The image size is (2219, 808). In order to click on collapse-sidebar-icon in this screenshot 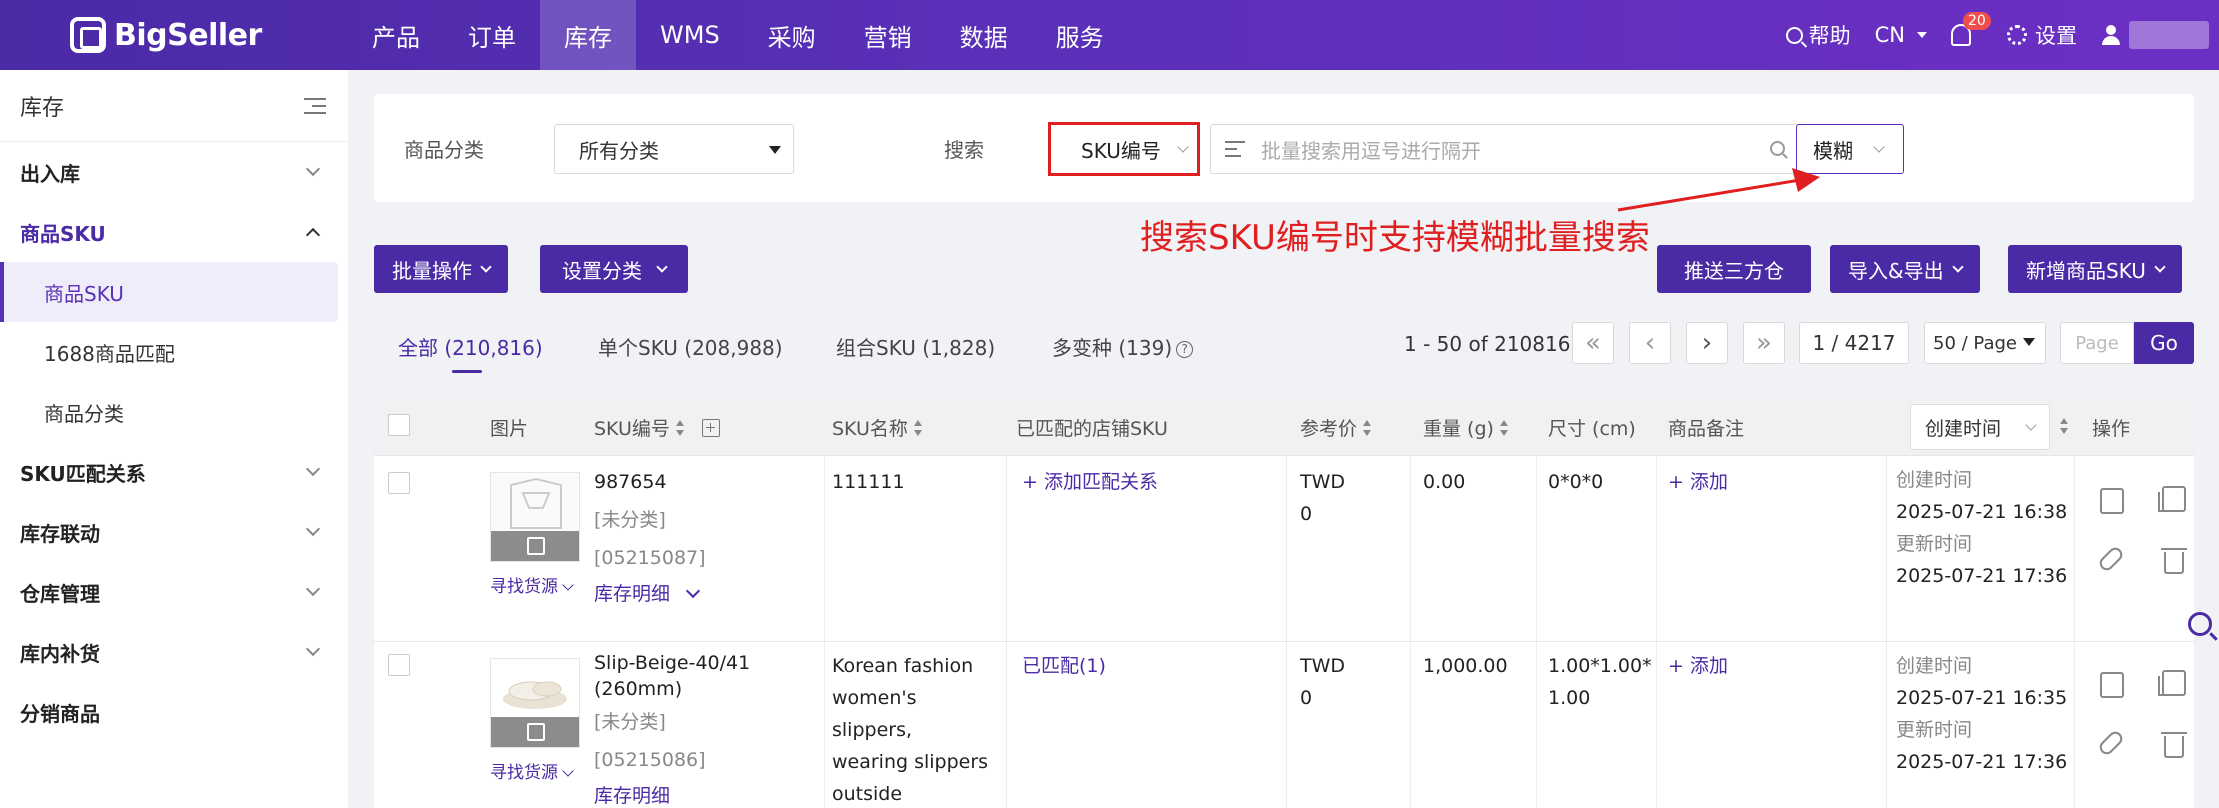, I will do `click(315, 105)`.